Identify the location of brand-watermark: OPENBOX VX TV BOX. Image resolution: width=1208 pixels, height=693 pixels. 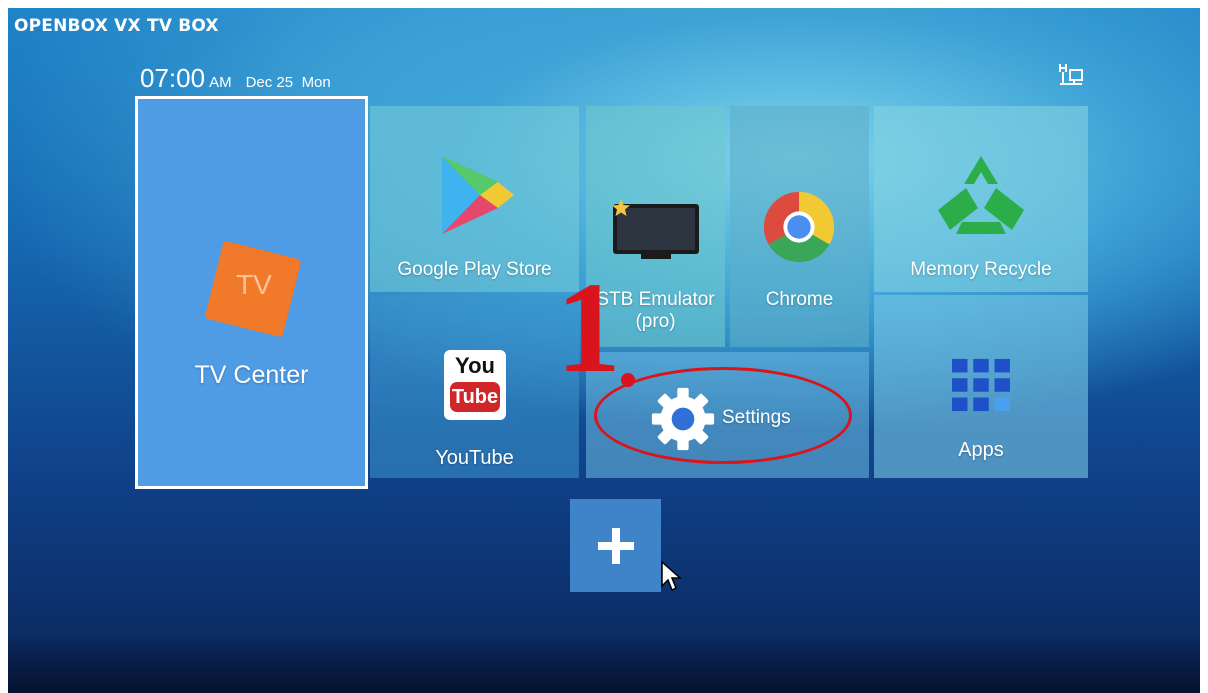
(116, 26).